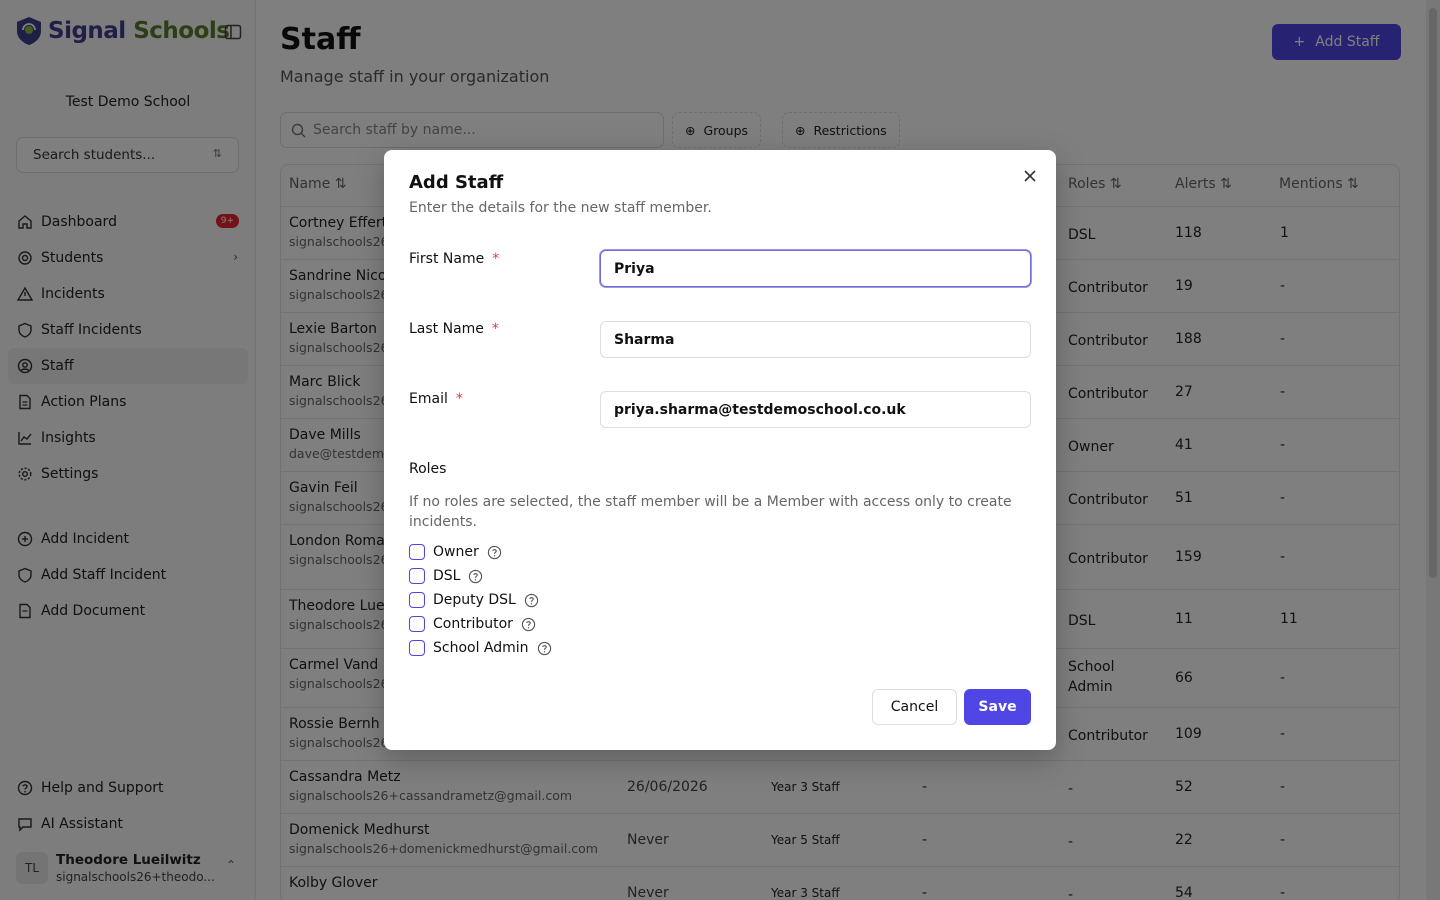  I want to click on role-contributor: Contributor, so click(472, 624).